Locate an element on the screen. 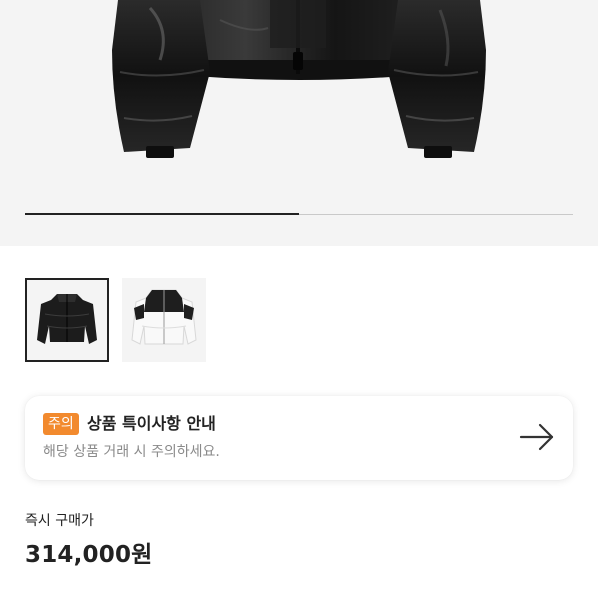 This screenshot has width=598, height=598. black-jacket-thumbnail-icon is located at coordinates (67, 319).